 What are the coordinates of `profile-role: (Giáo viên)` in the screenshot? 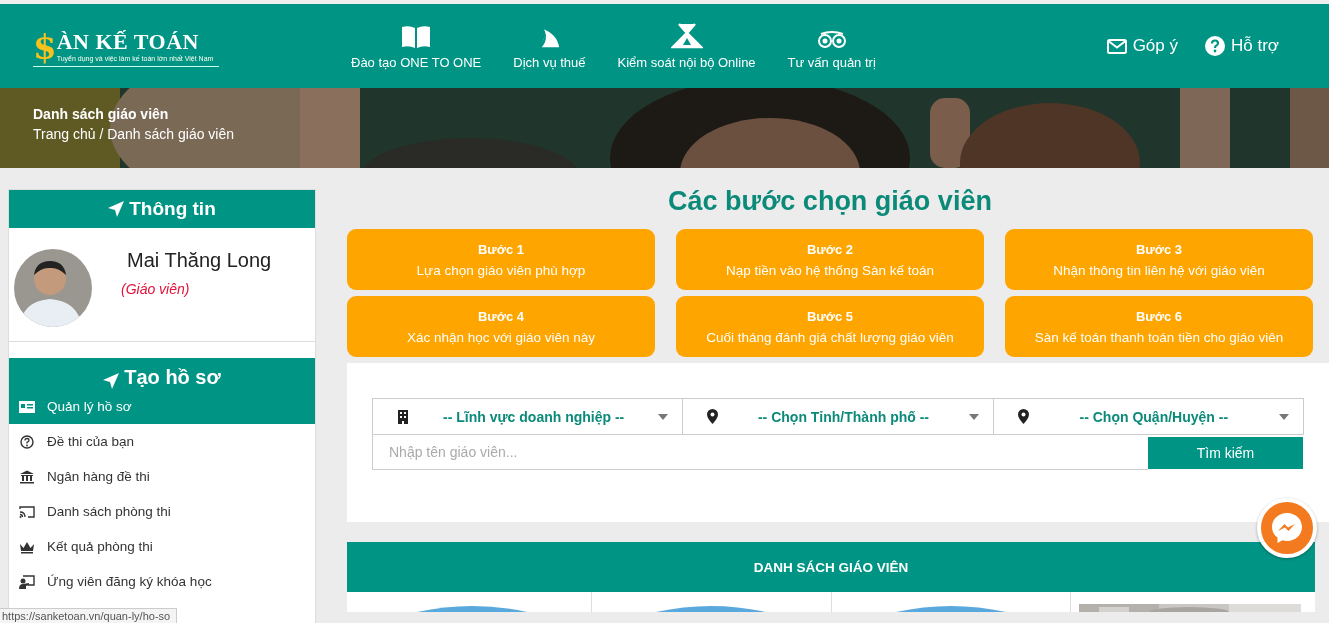 It's located at (155, 289).